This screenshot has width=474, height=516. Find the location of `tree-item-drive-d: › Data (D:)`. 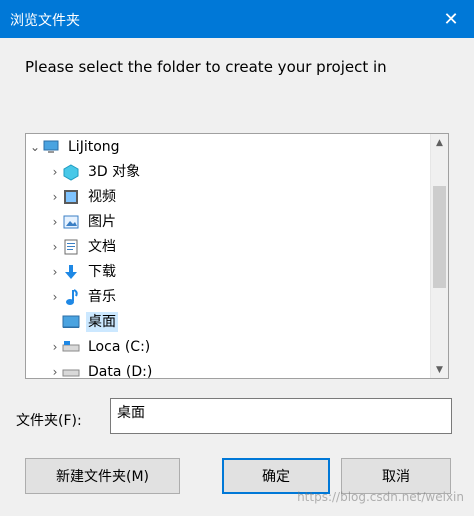

tree-item-drive-d: › Data (D:) is located at coordinates (248, 370).